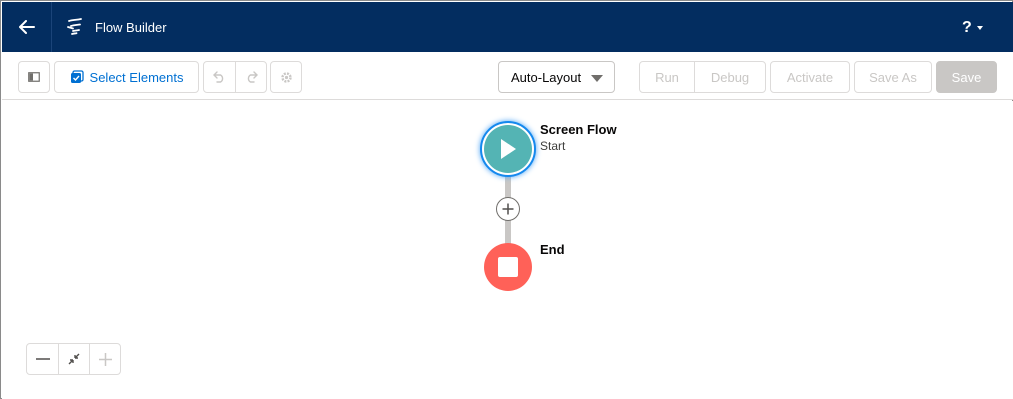  Describe the element at coordinates (546, 77) in the screenshot. I see `layout-select-value: Auto-Layout` at that location.